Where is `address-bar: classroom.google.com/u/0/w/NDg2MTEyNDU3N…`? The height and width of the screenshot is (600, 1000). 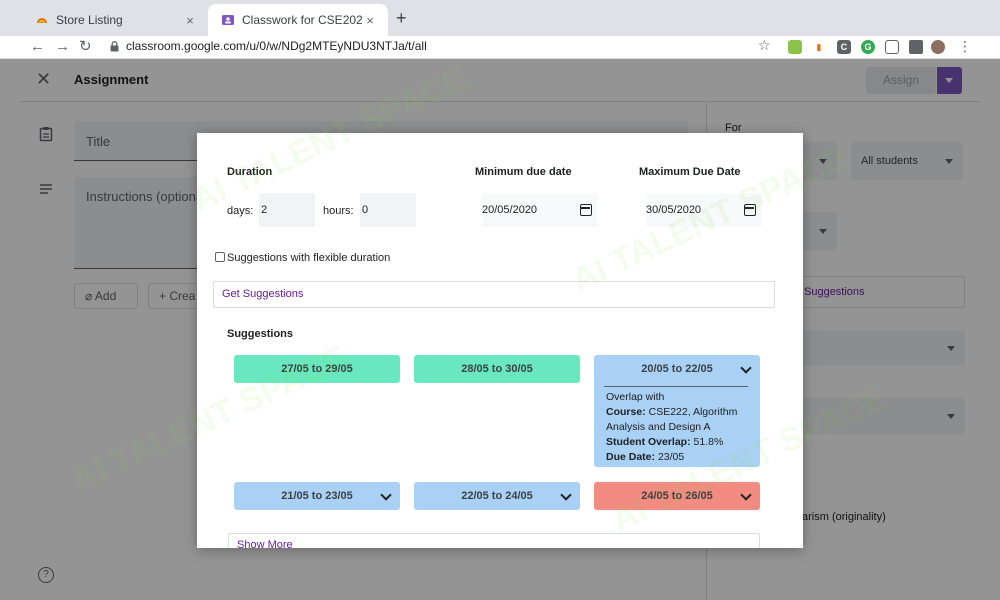
address-bar: classroom.google.com/u/0/w/NDg2MTEyNDU3N… is located at coordinates (276, 46).